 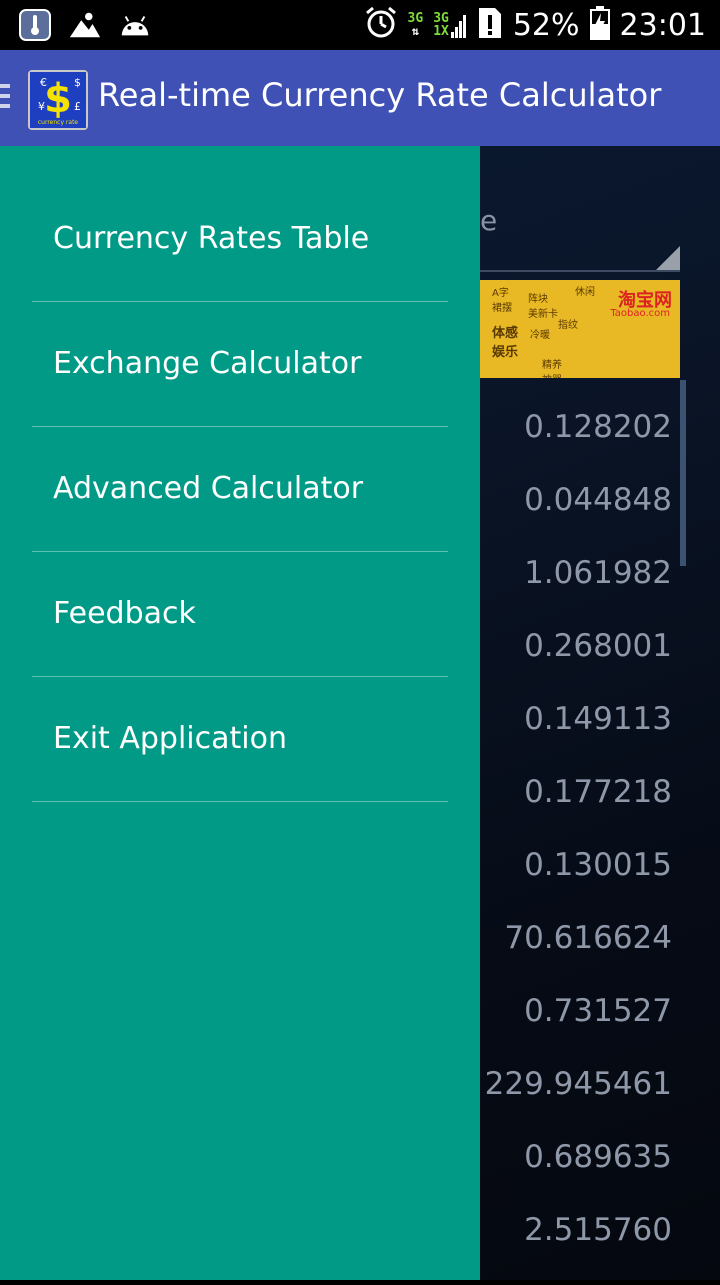 What do you see at coordinates (546, 25) in the screenshot?
I see `battery-percent: 52%` at bounding box center [546, 25].